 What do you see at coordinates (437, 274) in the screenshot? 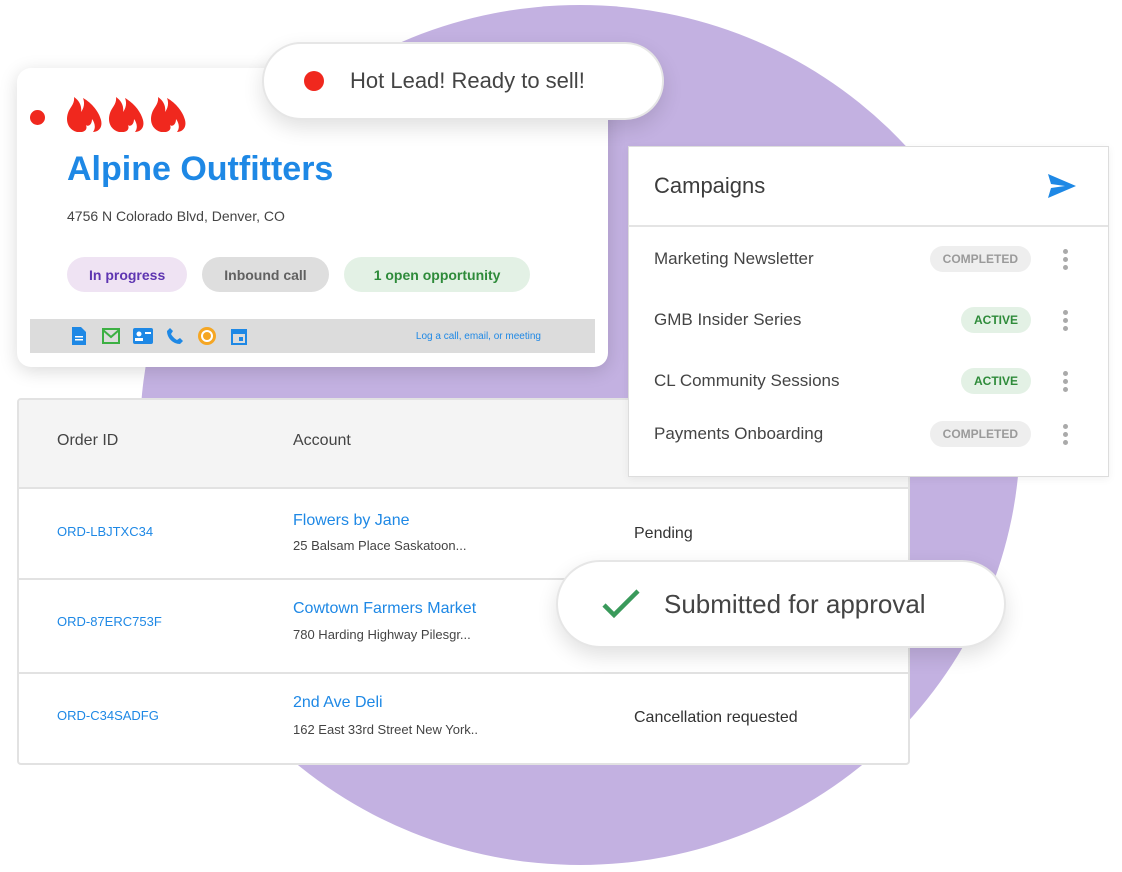
I see `opportunity-chip: 1 open opportunity` at bounding box center [437, 274].